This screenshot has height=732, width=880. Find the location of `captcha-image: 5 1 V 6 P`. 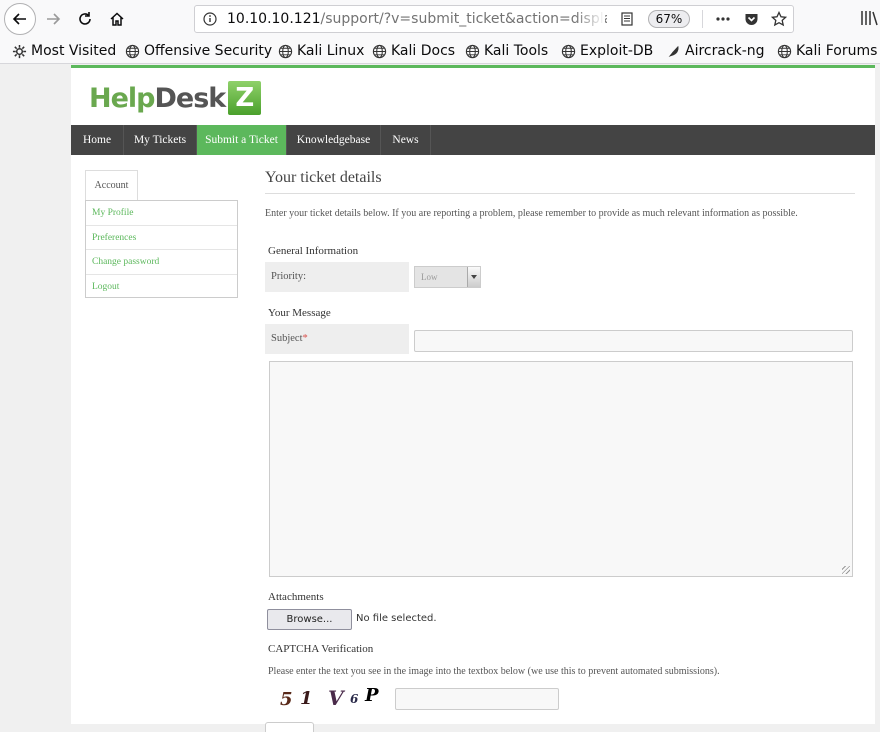

captcha-image: 5 1 V 6 P is located at coordinates (335, 697).